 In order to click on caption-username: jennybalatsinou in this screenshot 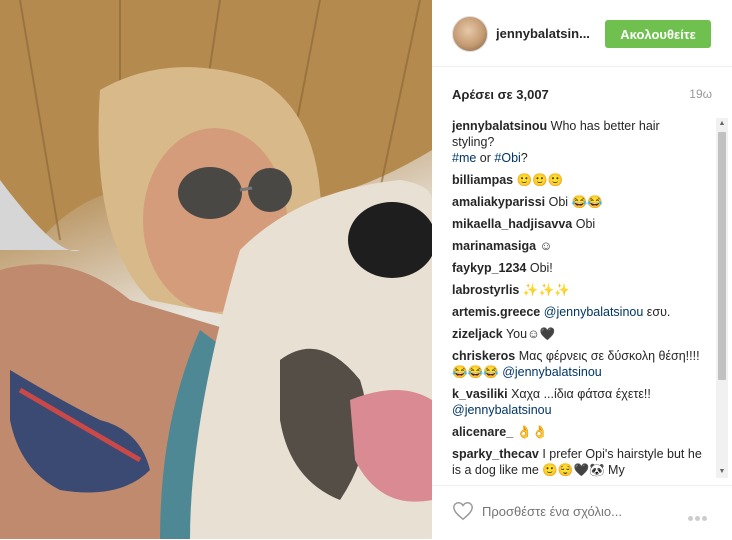, I will do `click(499, 126)`.